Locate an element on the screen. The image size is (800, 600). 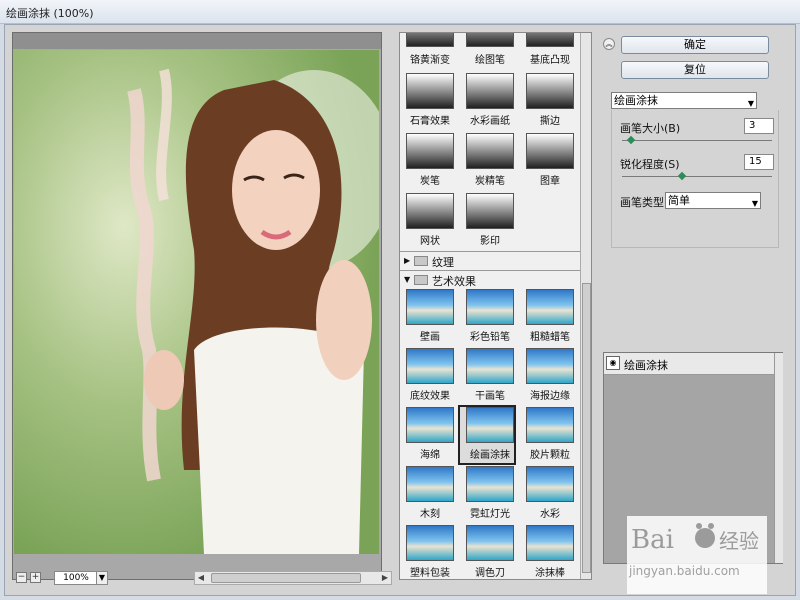
effect-layer-name: 绘画涂抹 is located at coordinates (646, 365).